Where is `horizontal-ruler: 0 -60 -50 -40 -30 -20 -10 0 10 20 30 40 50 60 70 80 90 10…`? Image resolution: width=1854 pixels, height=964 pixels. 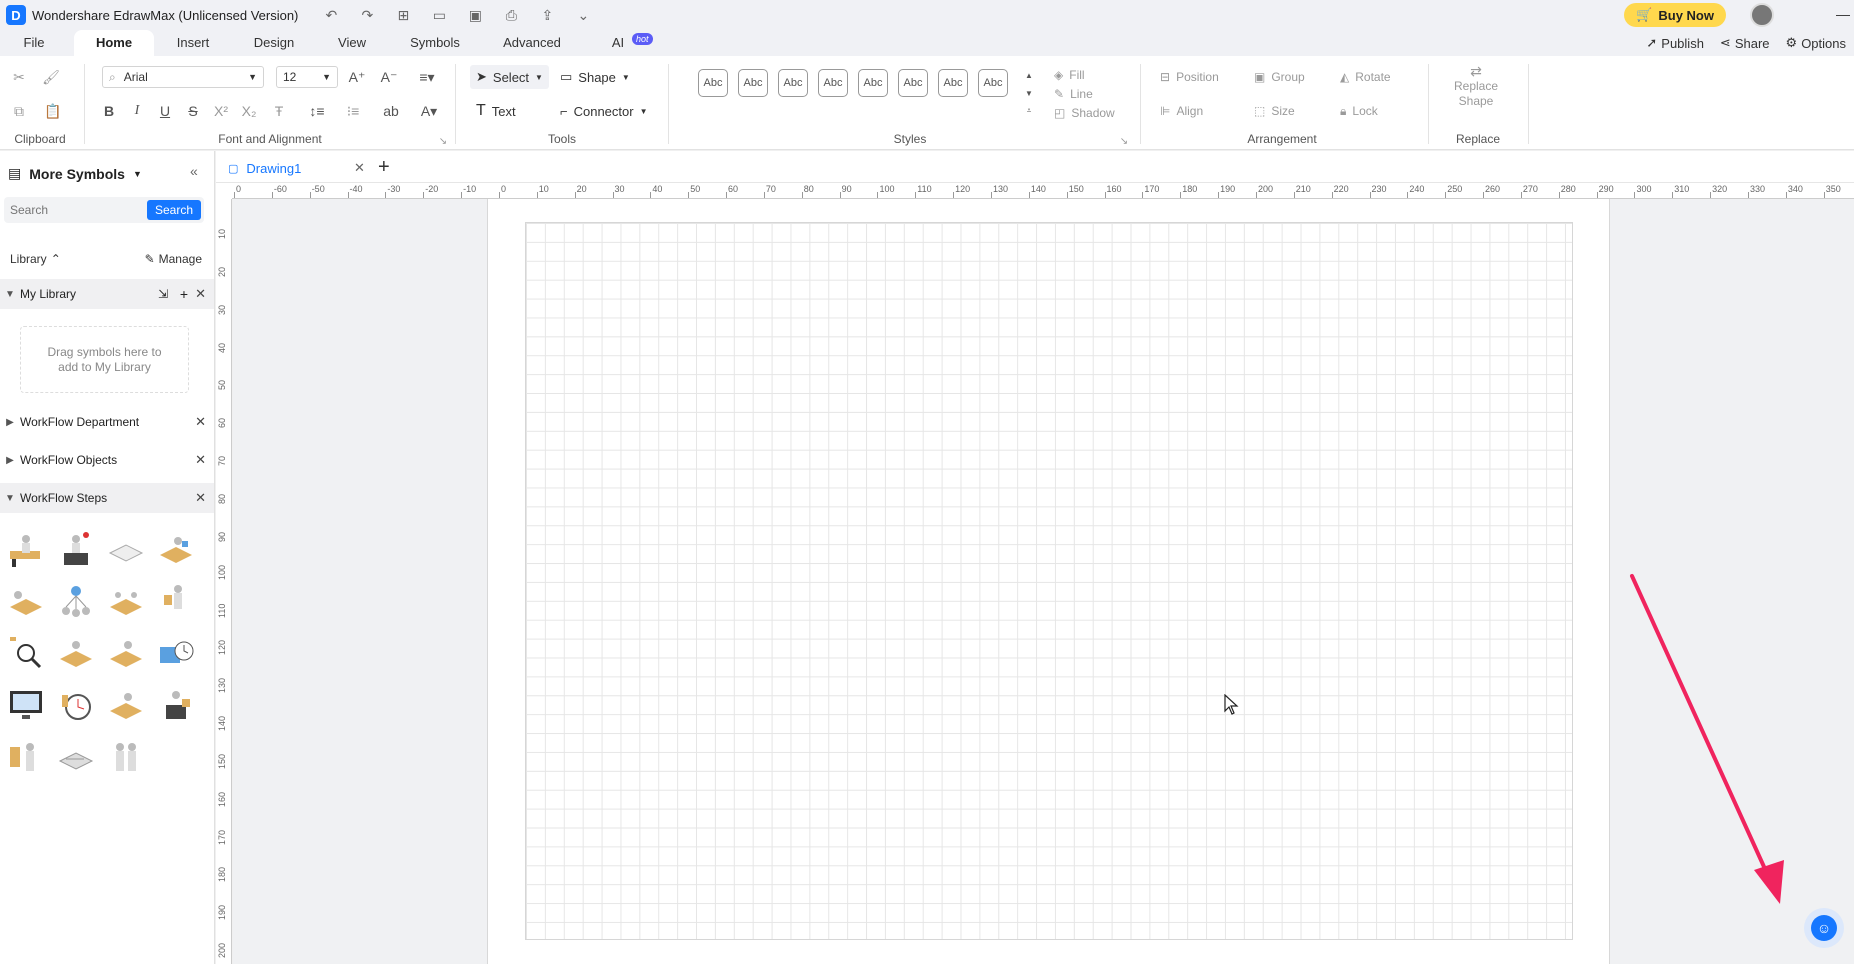
horizontal-ruler: 0 -60 -50 -40 -30 -20 -10 0 10 20 30 40 50 60 70 80 90 10… is located at coordinates (1043, 191).